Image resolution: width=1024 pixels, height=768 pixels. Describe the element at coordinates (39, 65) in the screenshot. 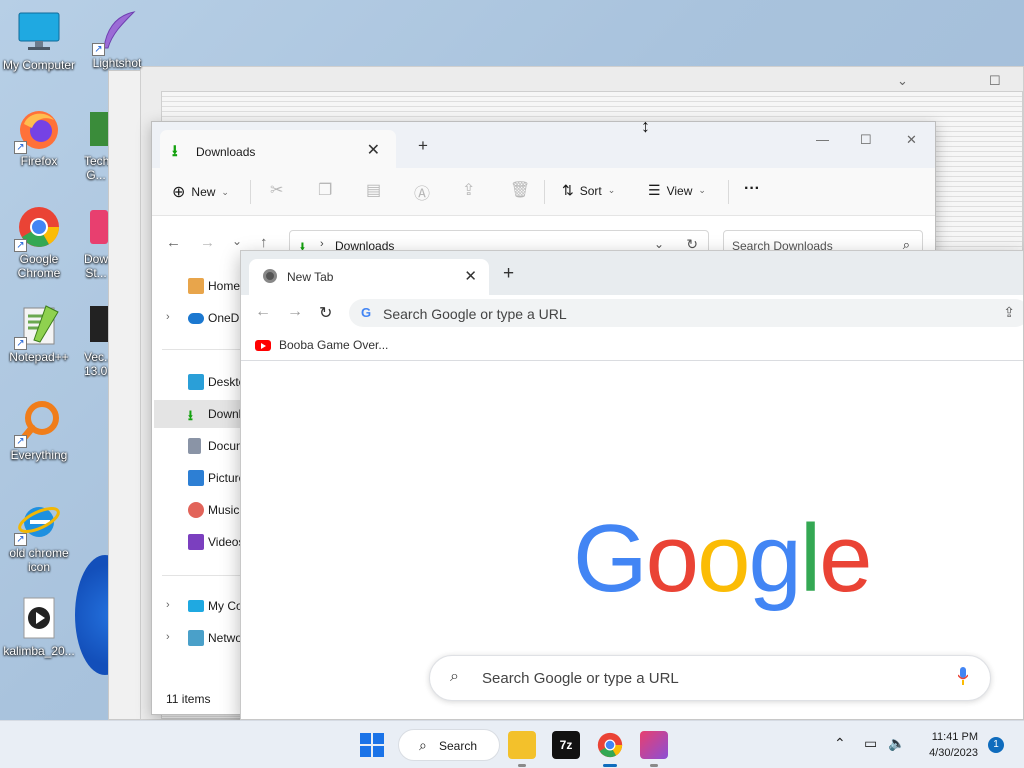

I see `desktop-icon-label: My Computer` at that location.